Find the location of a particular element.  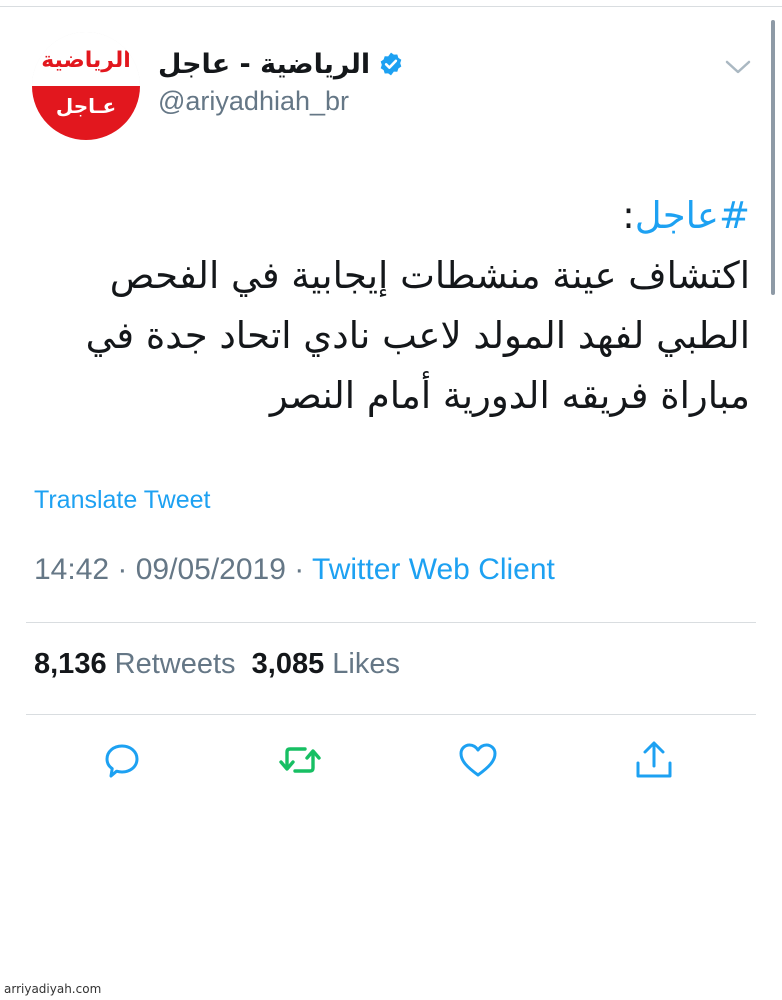

tweet-line: اكتشاف عينة منشطات إيجابية في الفحص is located at coordinates (429, 275).